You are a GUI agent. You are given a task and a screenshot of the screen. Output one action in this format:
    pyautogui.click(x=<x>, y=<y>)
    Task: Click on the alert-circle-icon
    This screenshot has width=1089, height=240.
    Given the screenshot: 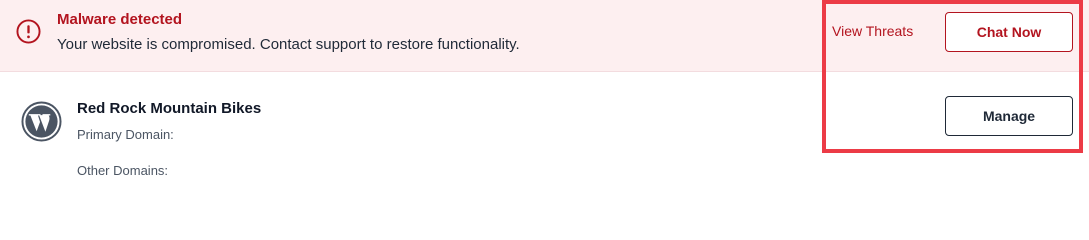 What is the action you would take?
    pyautogui.click(x=28, y=31)
    